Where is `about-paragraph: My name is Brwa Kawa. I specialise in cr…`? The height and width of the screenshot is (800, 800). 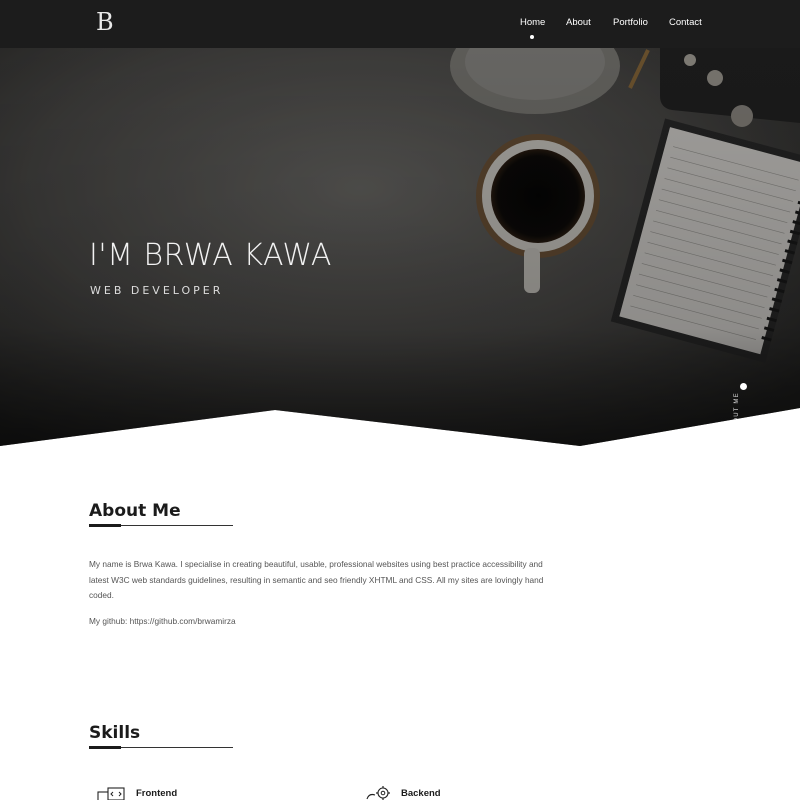 about-paragraph: My name is Brwa Kawa. I specialise in cr… is located at coordinates (316, 579).